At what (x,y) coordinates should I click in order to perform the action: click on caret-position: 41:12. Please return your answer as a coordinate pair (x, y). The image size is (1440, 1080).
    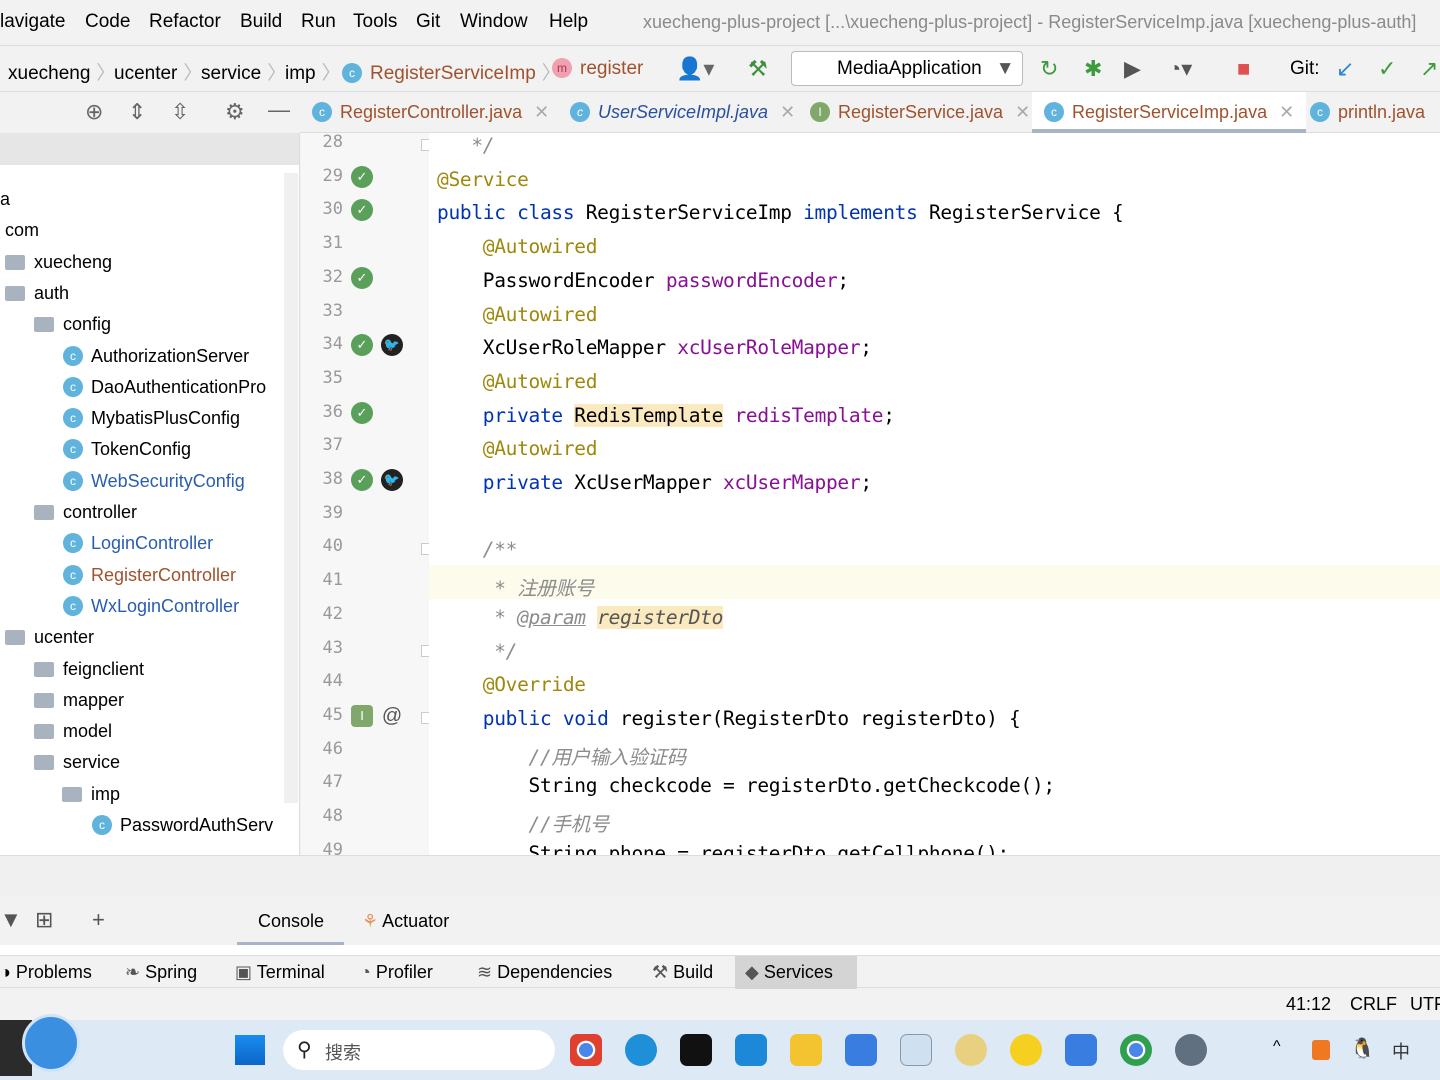
    Looking at the image, I should click on (1308, 1004).